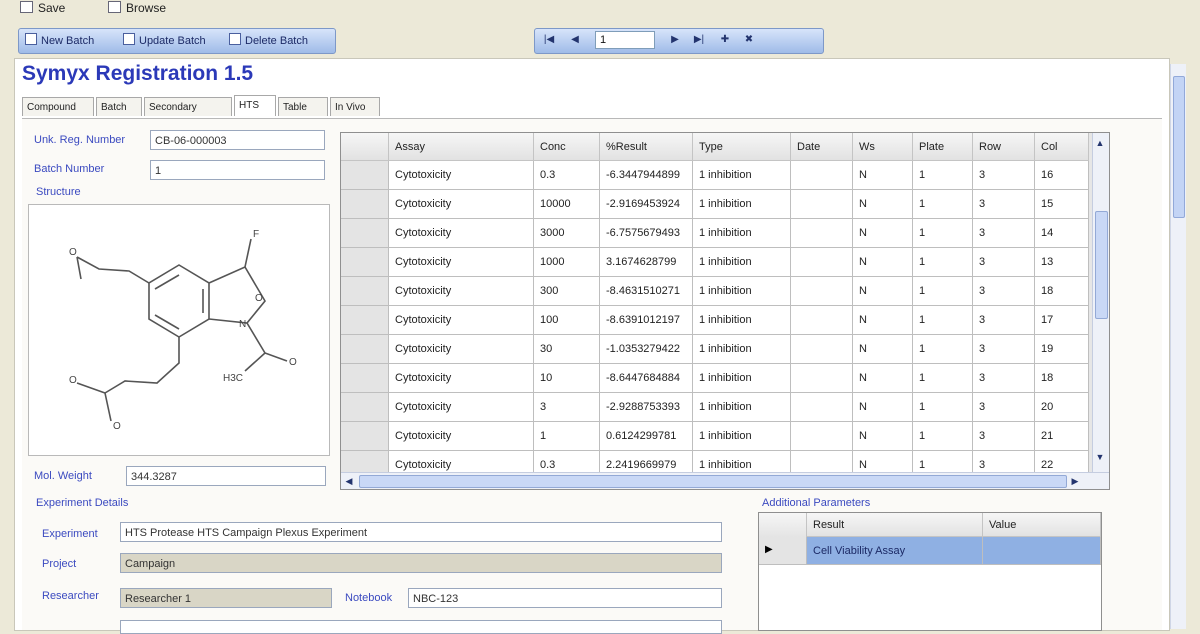  I want to click on grid-header-conc: Conc, so click(567, 147).